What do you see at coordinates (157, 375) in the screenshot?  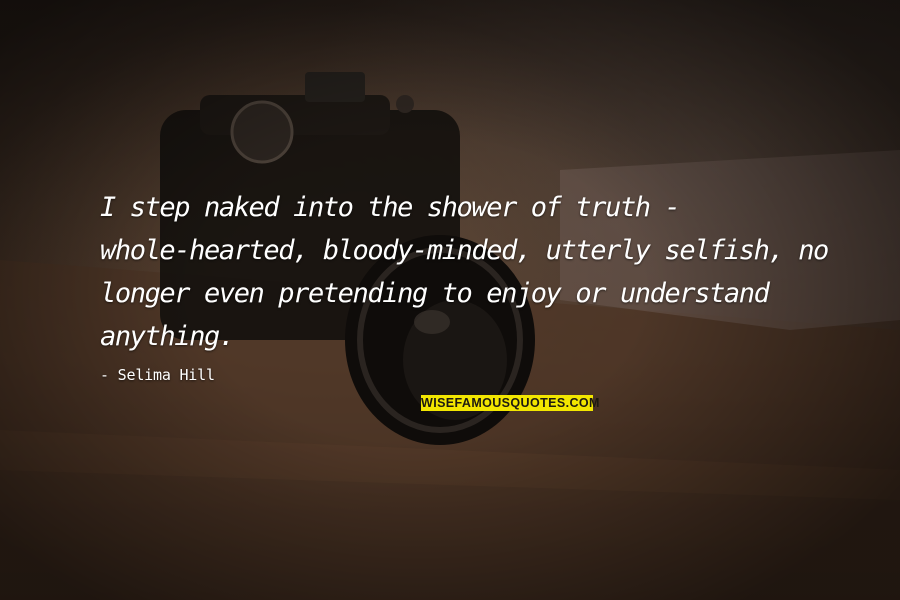 I see `quote-author: - Selima Hill` at bounding box center [157, 375].